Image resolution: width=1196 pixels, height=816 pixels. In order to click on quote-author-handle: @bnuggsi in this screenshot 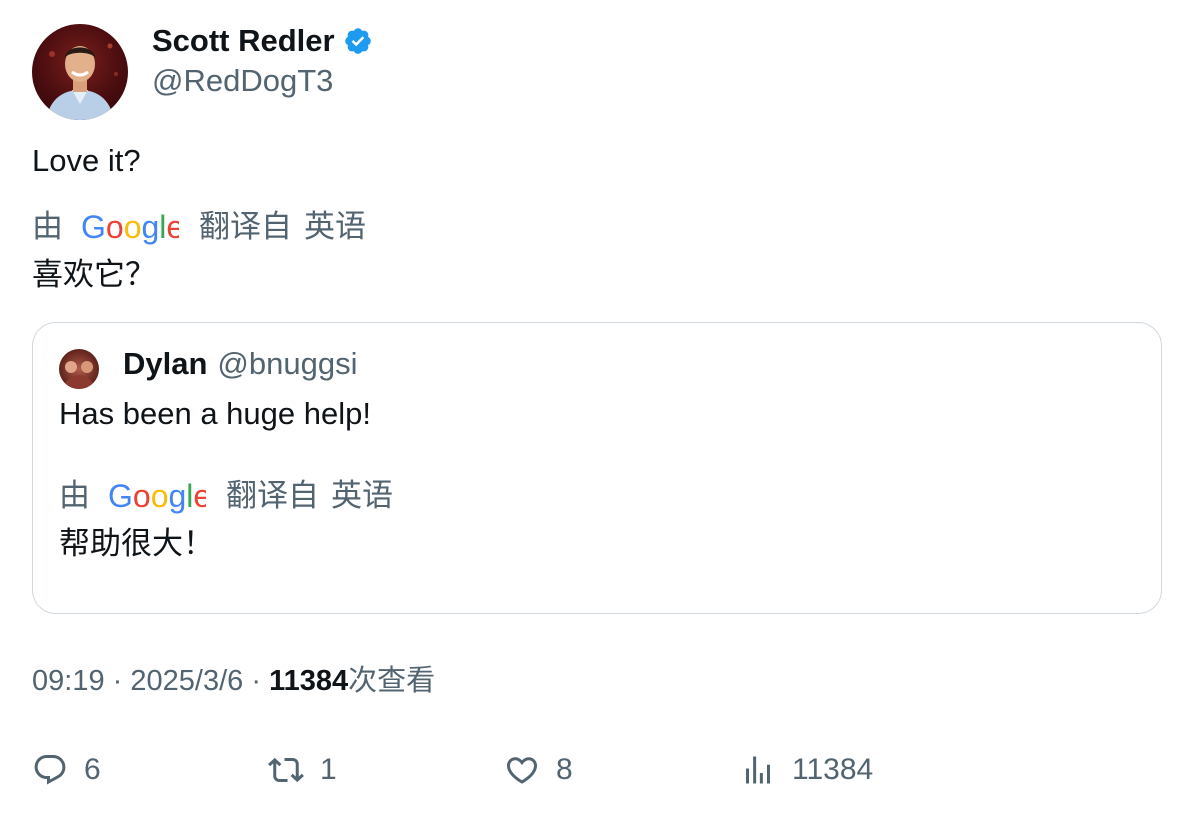, I will do `click(287, 363)`.